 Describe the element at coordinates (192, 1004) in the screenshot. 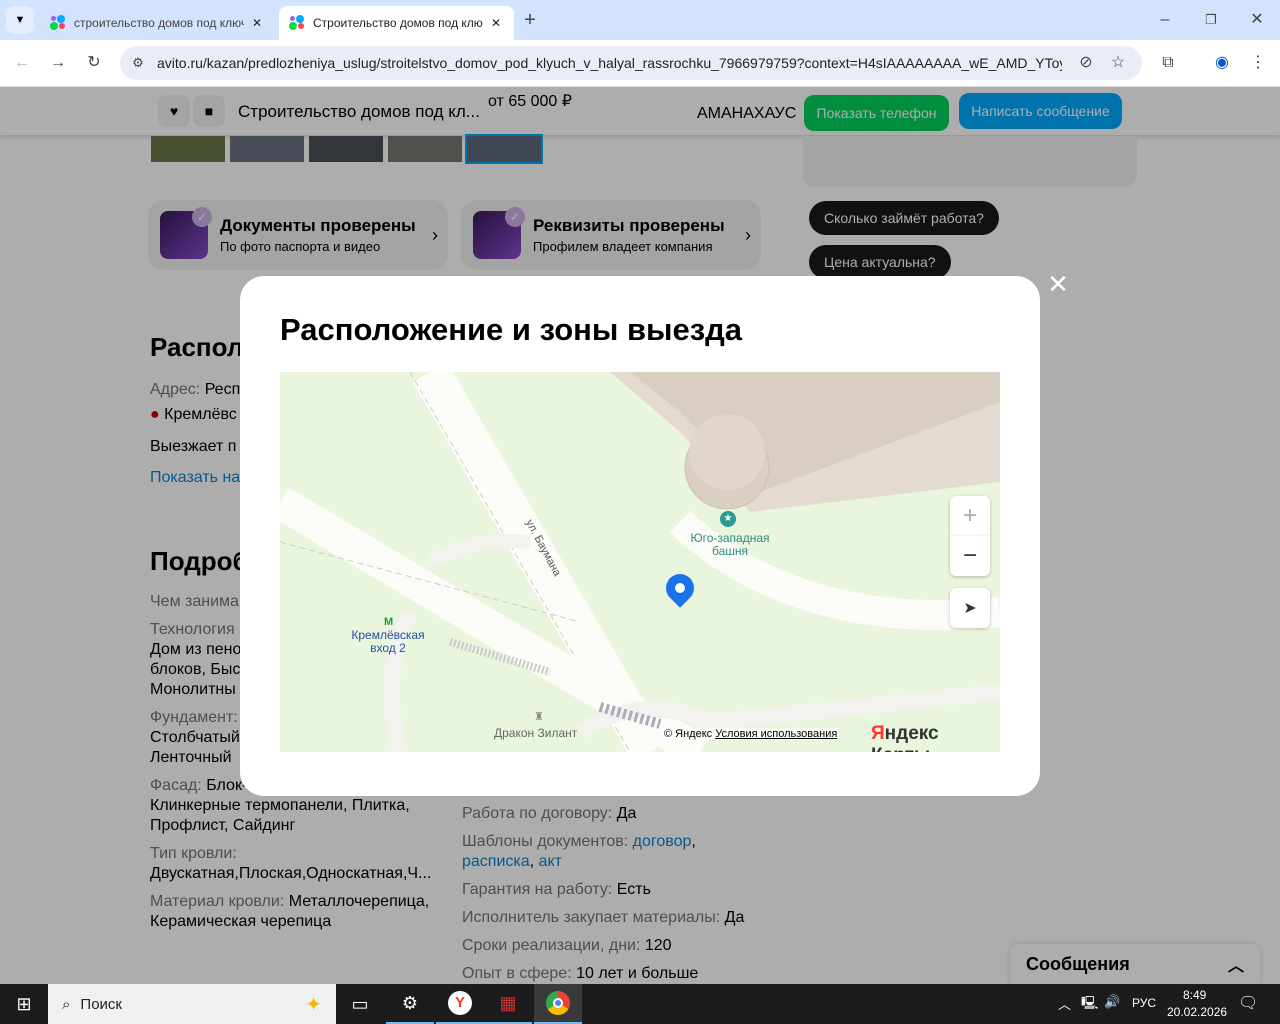

I see `taskbar-search: ⌕ Поиск ✦` at that location.